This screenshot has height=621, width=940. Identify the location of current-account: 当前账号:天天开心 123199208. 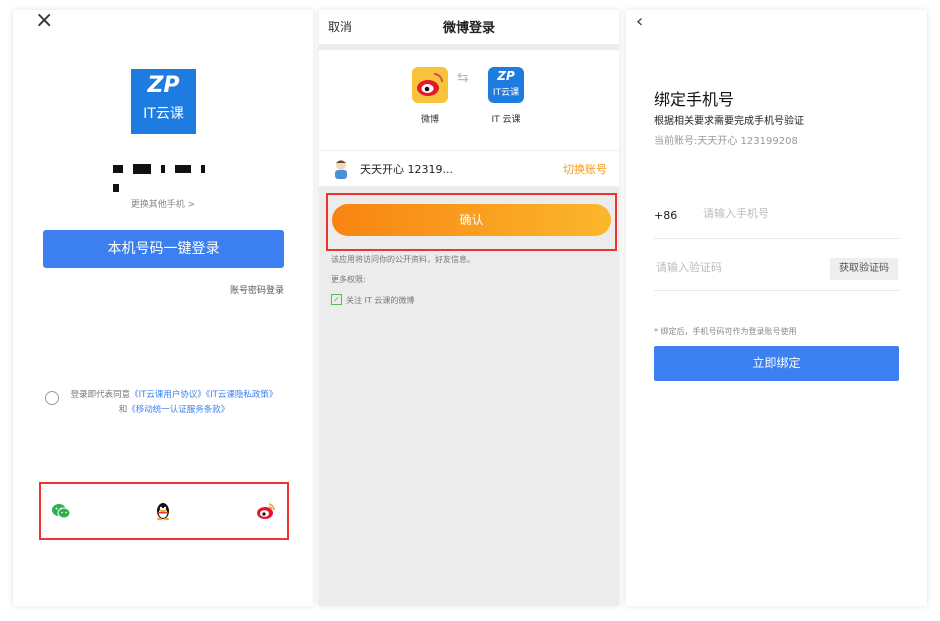
(726, 141).